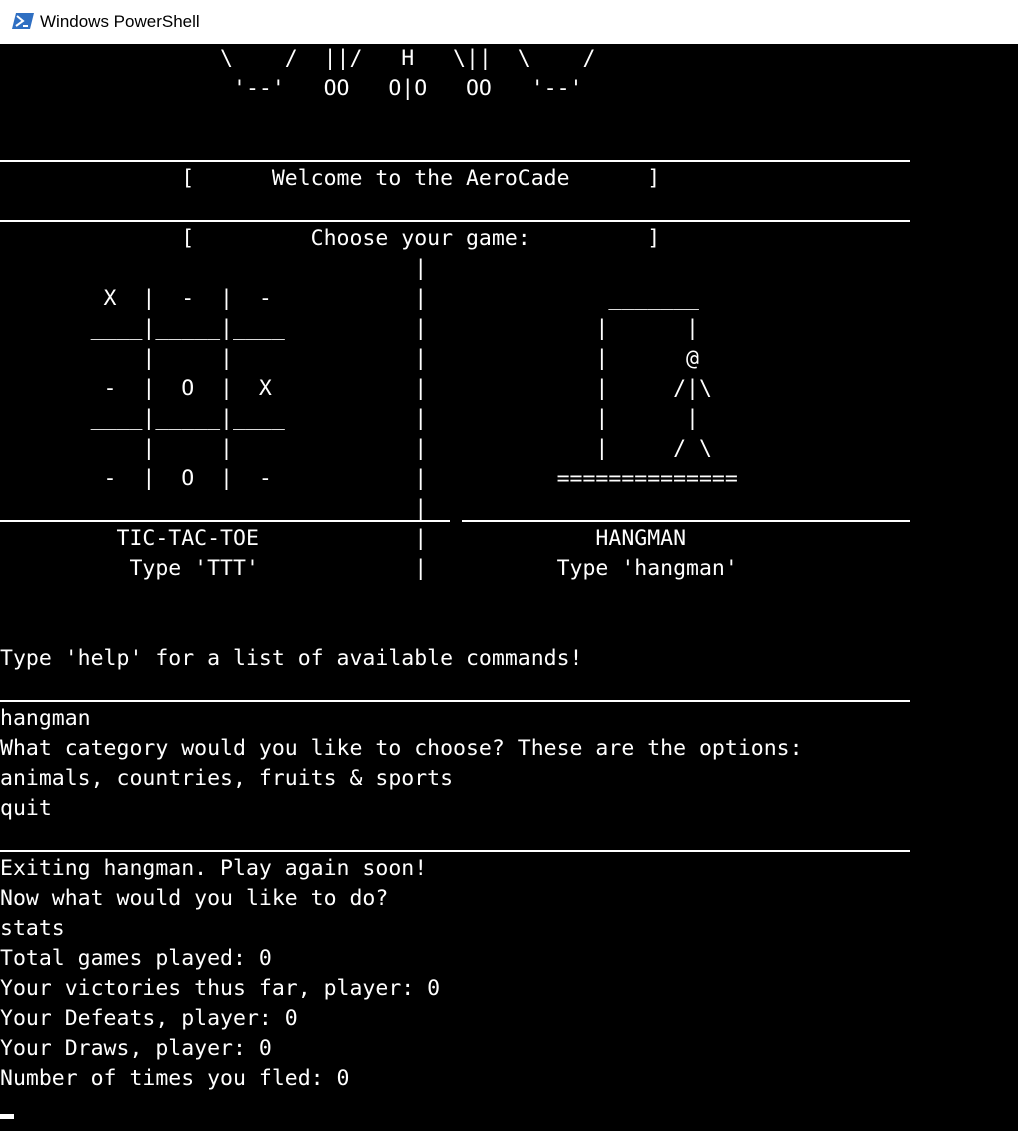  What do you see at coordinates (369, 568) in the screenshot?
I see `ttt-command-hint: Type 'TTT' | Type 'hangman'` at bounding box center [369, 568].